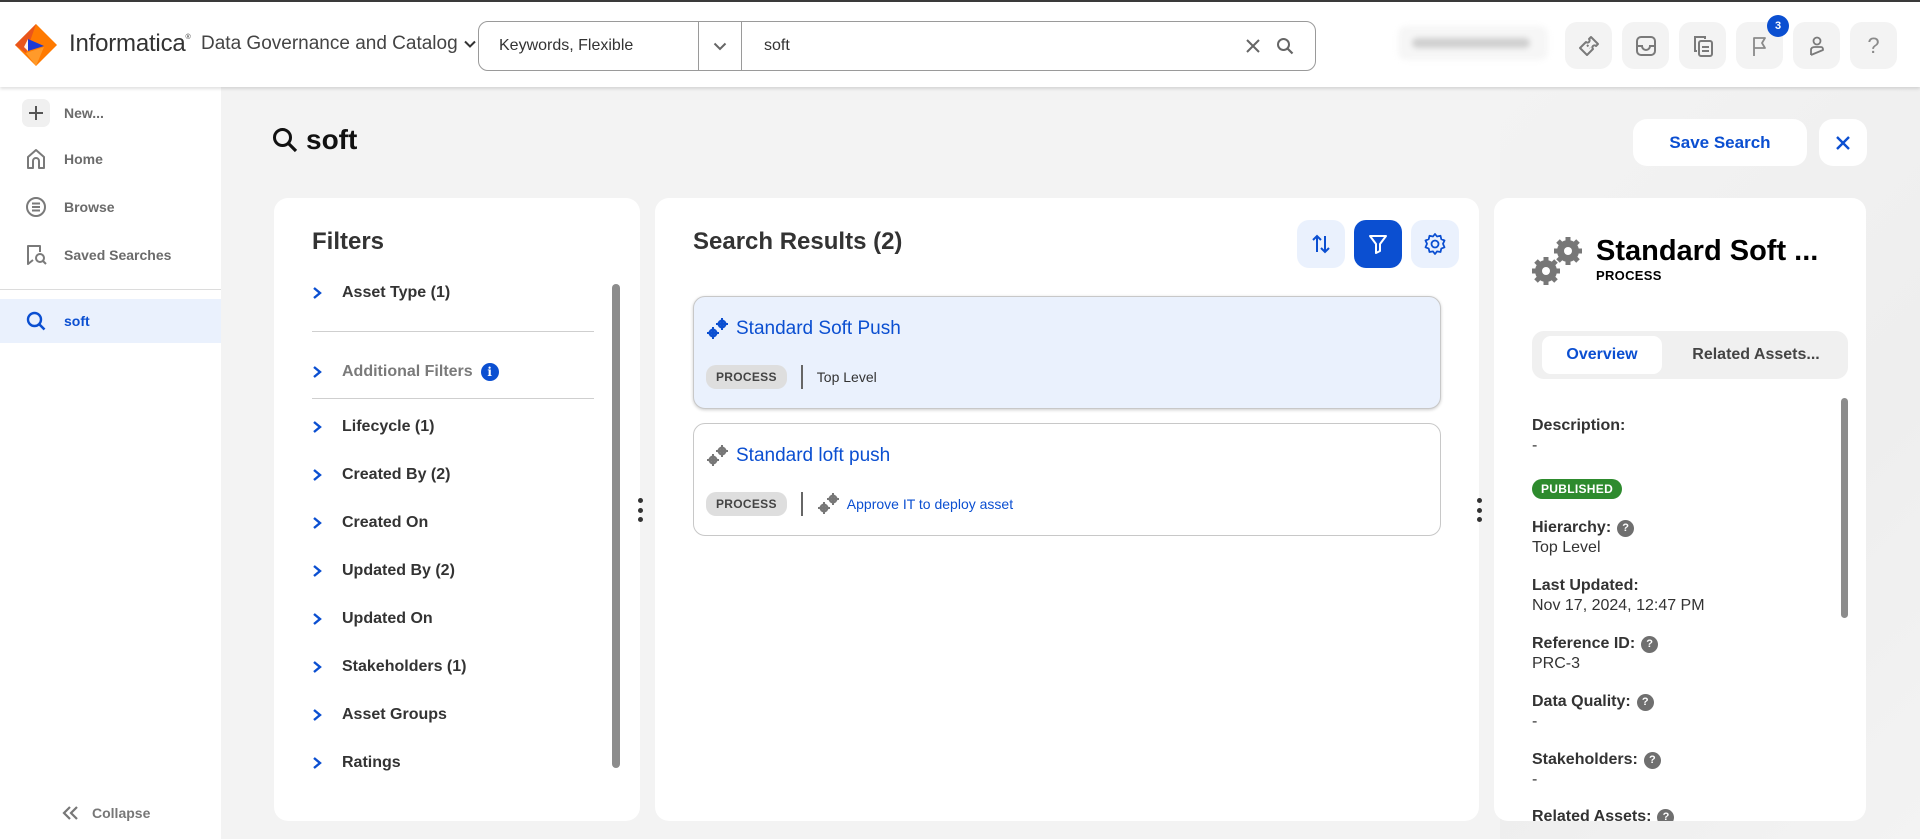 The width and height of the screenshot is (1920, 839). What do you see at coordinates (1253, 46) in the screenshot?
I see `clear-search-icon` at bounding box center [1253, 46].